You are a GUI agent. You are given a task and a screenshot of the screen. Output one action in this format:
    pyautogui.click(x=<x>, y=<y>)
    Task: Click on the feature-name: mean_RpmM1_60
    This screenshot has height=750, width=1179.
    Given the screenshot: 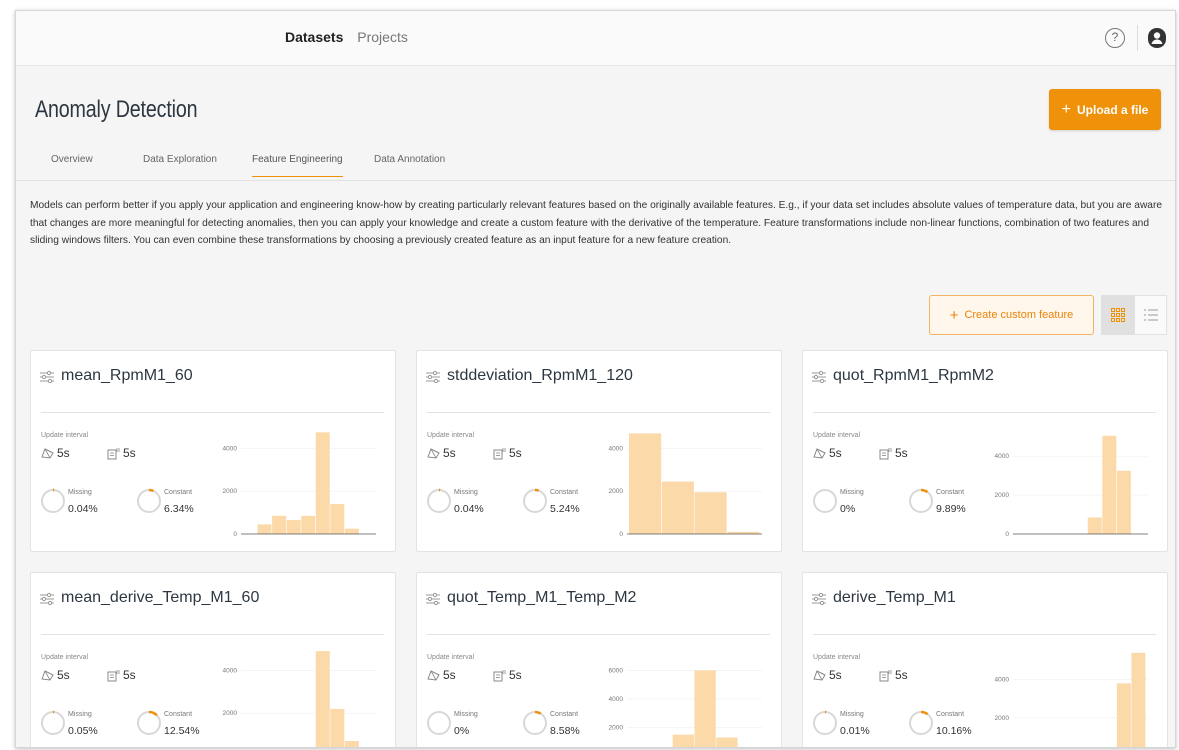 What is the action you would take?
    pyautogui.click(x=127, y=376)
    